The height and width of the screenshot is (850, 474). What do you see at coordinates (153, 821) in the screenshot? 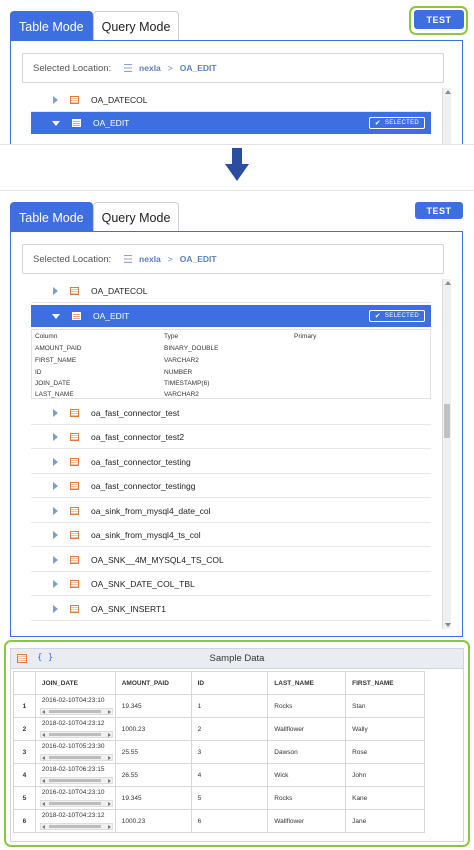
I see `cell-amount-paid: 1000.23` at bounding box center [153, 821].